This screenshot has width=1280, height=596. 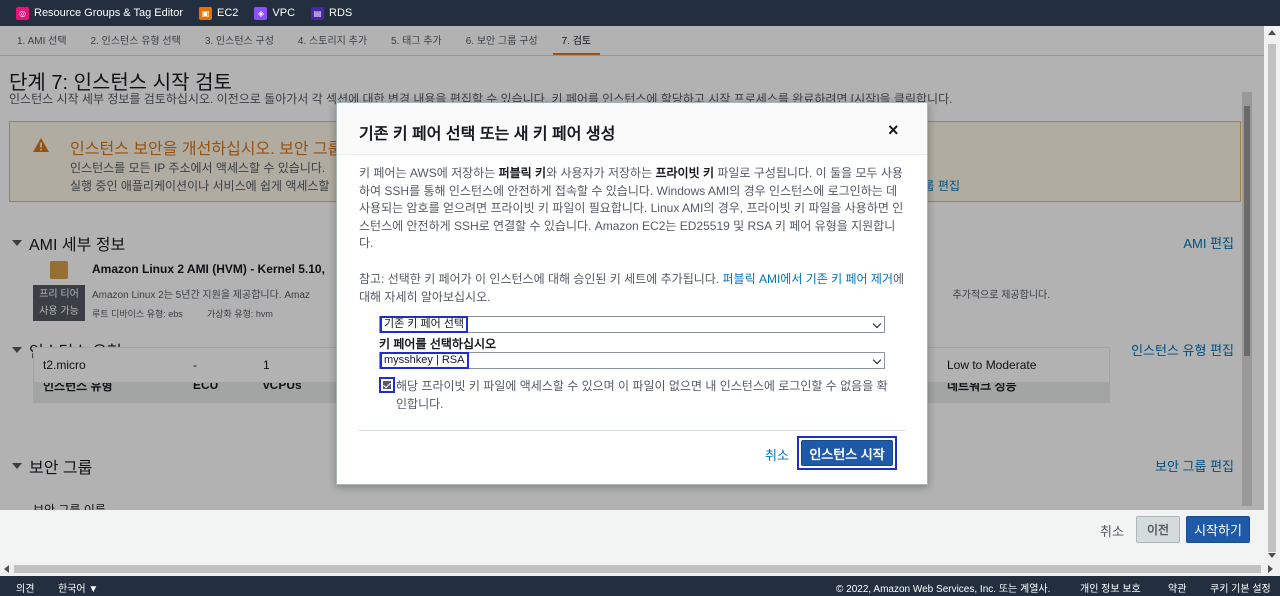 I want to click on scroll-left-icon, so click(x=6, y=569).